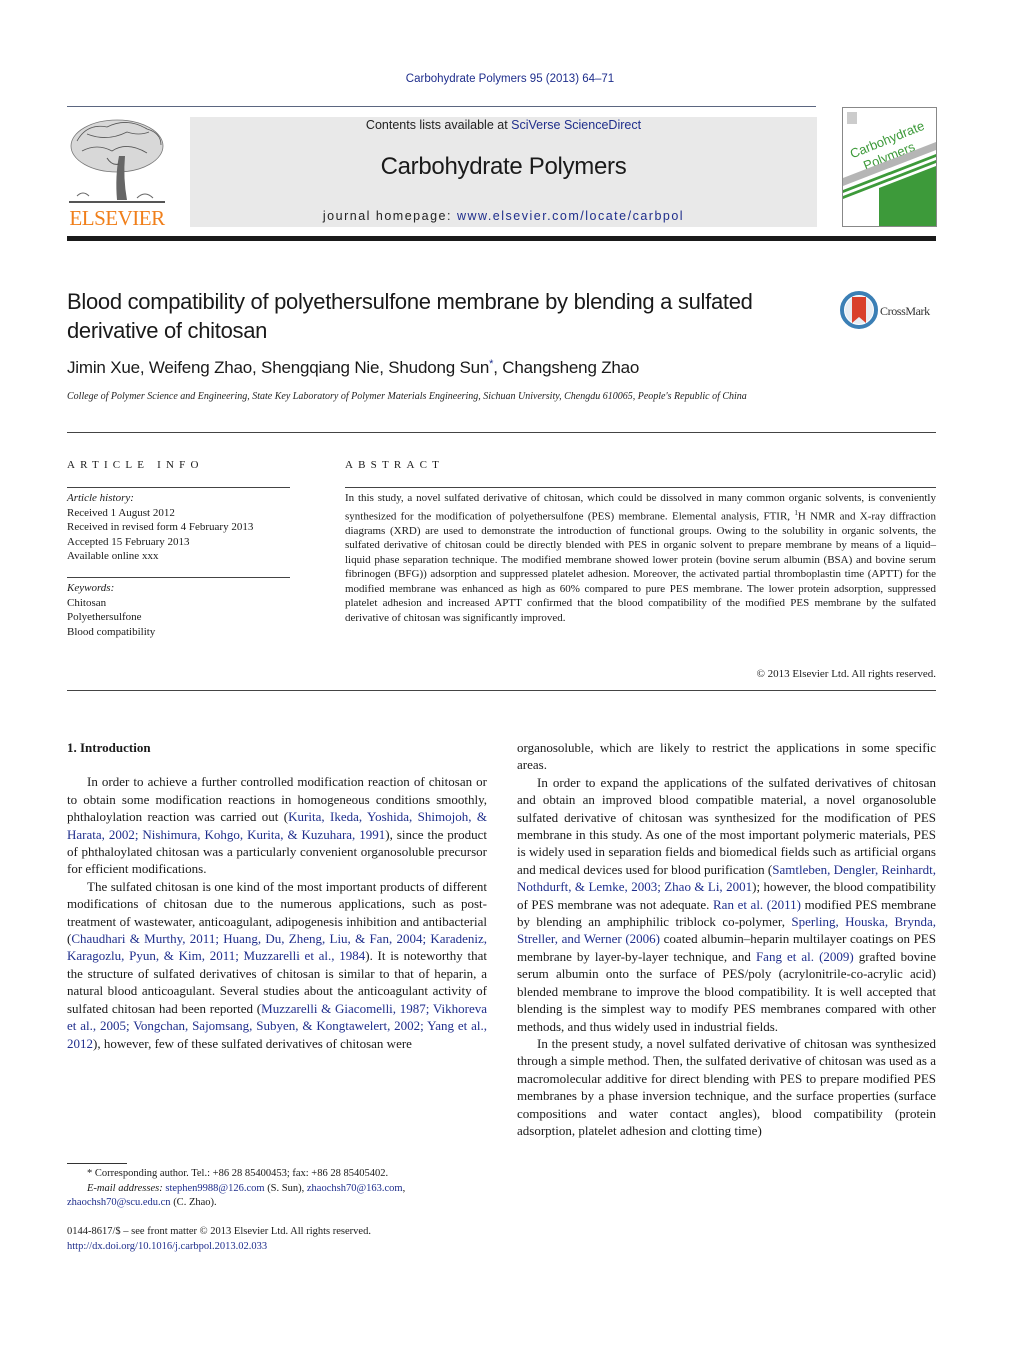  I want to click on journal-cover-thumbnail: Carbohydrate Polymers, so click(889, 167).